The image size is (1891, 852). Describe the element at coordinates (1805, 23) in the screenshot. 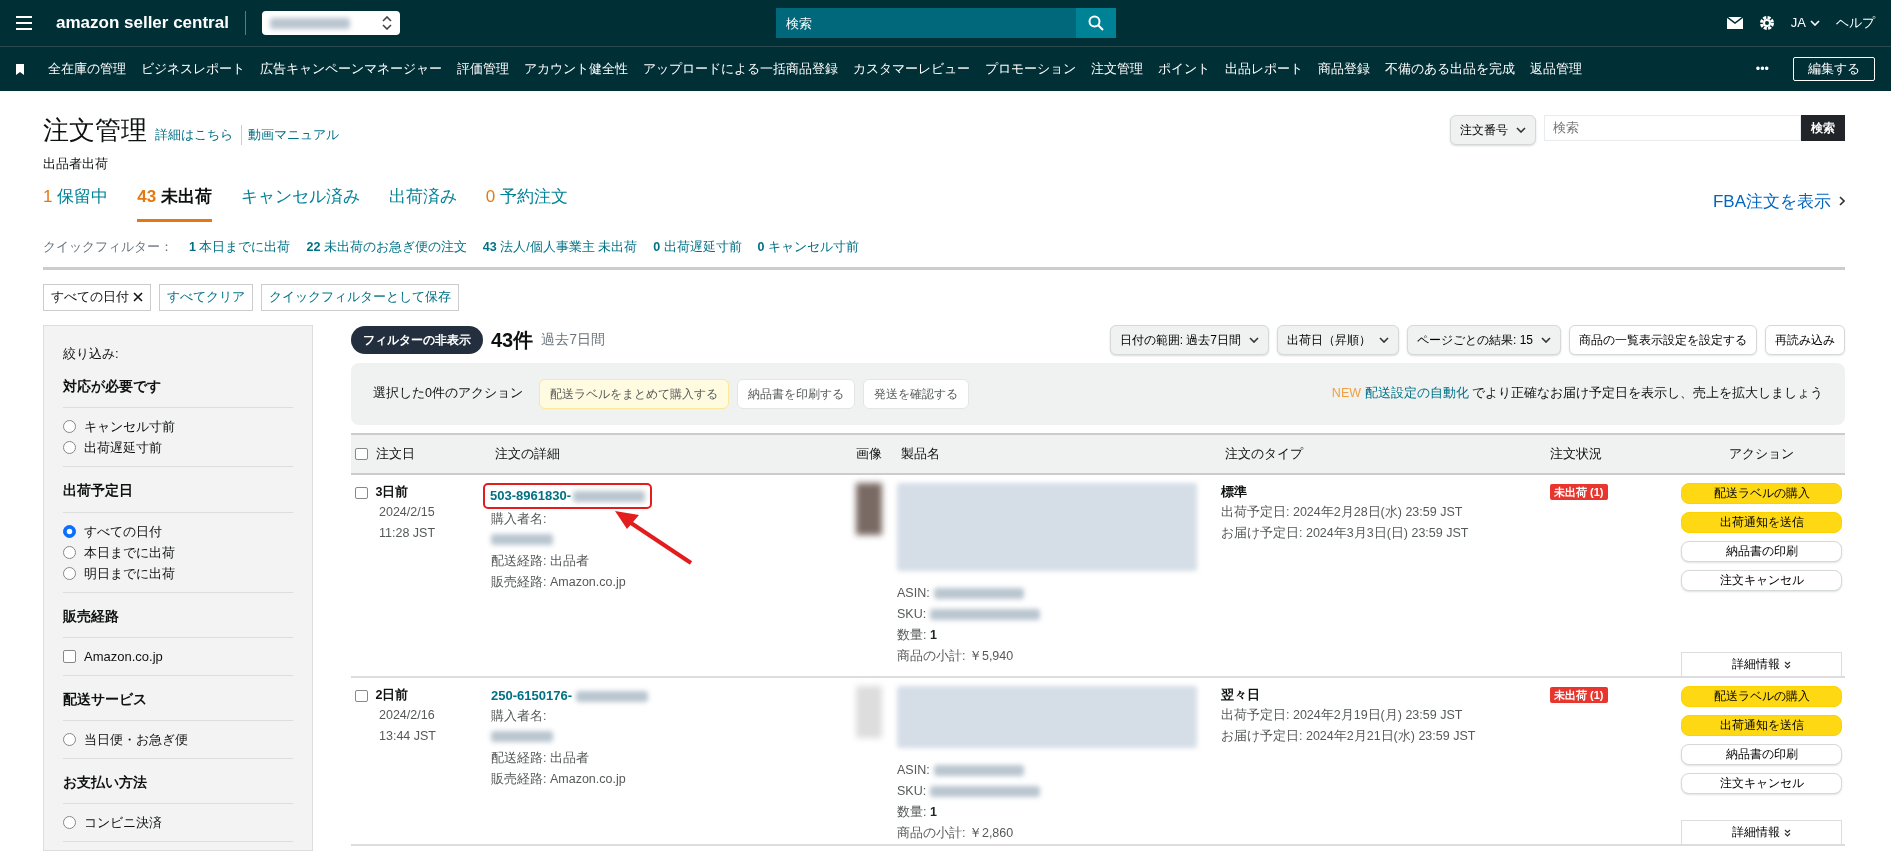

I see `language-menu: JA` at that location.